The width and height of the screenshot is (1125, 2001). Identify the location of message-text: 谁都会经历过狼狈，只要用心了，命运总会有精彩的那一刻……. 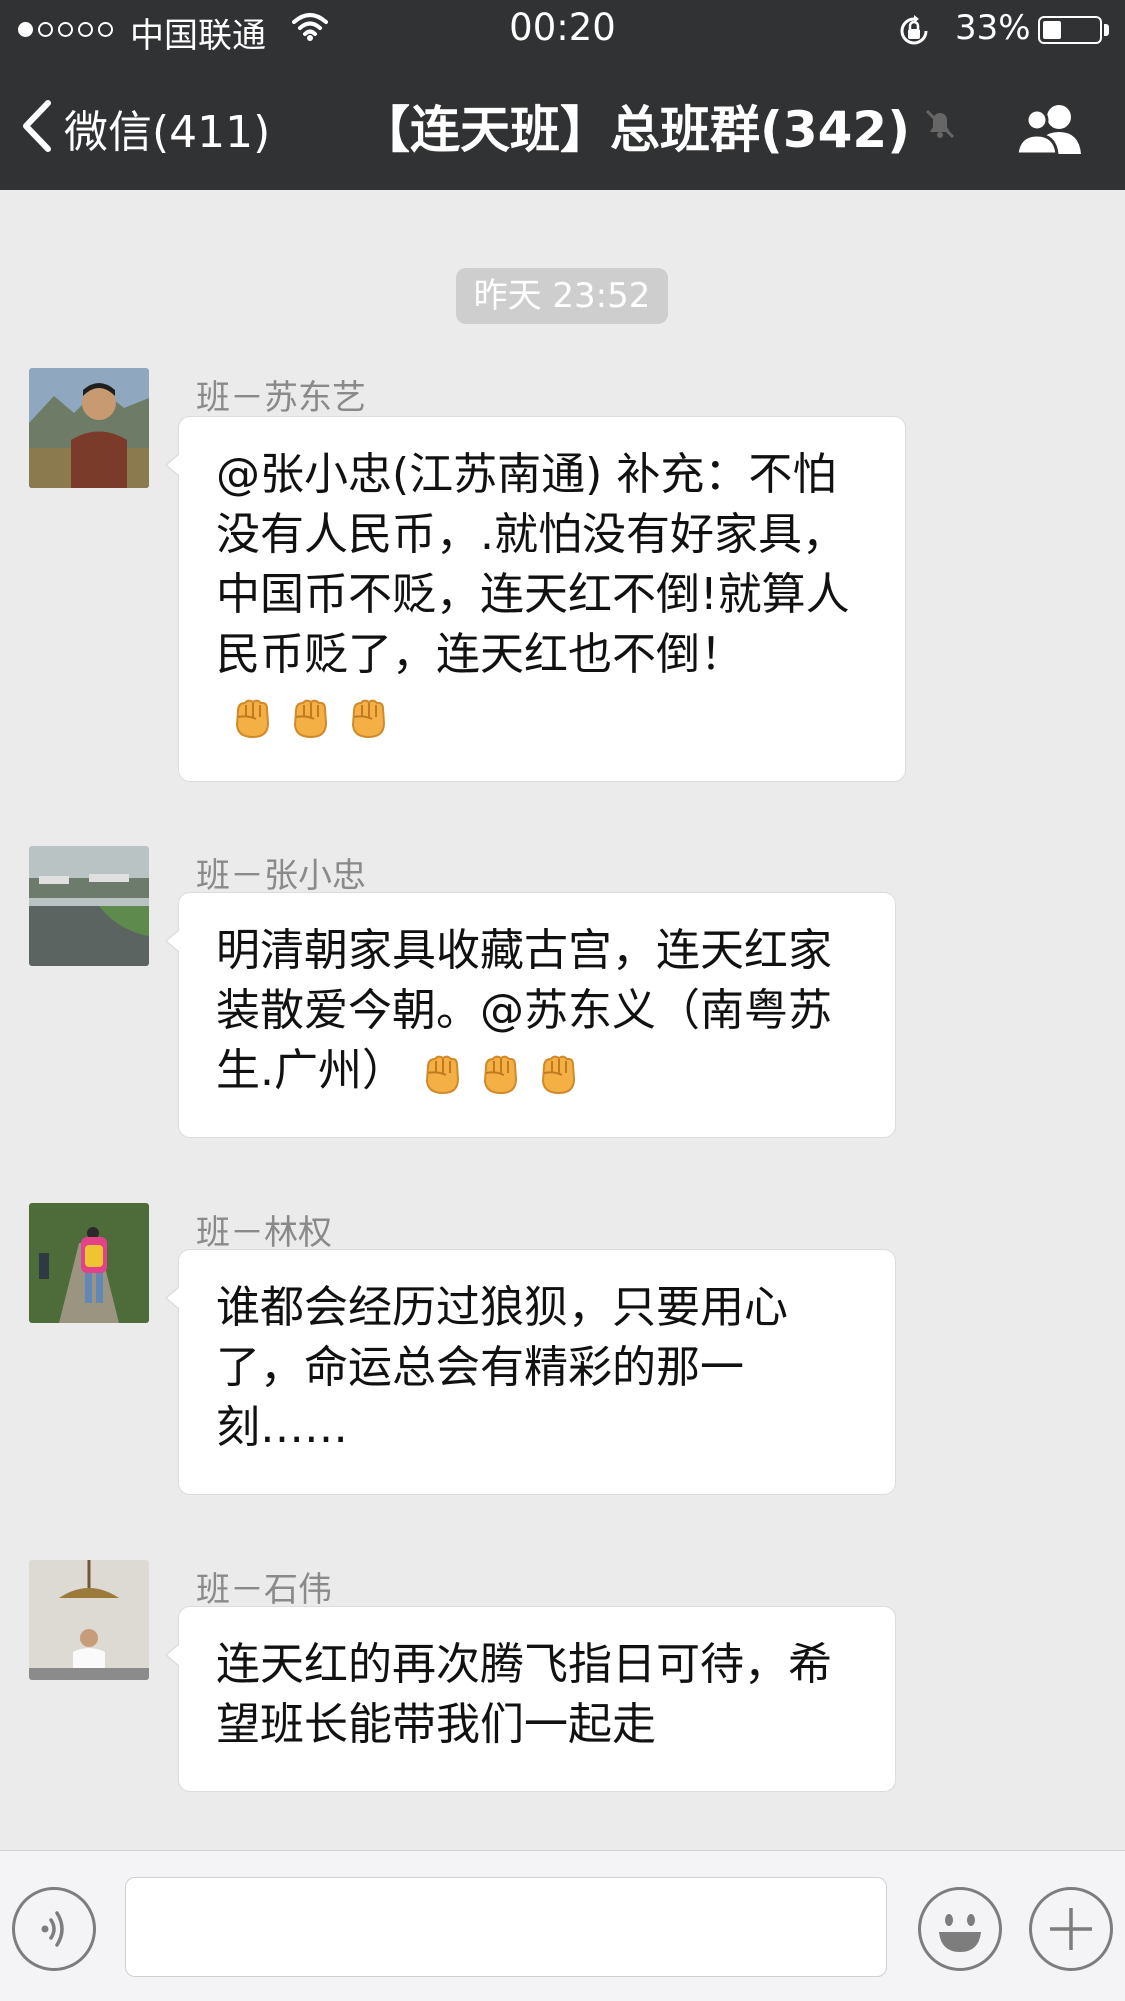
(502, 1367).